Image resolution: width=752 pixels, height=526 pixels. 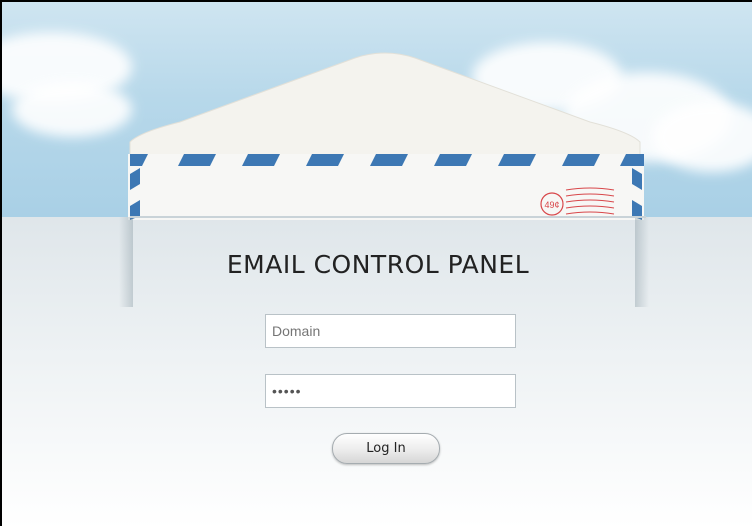 What do you see at coordinates (551, 205) in the screenshot?
I see `stamp-text: 49¢` at bounding box center [551, 205].